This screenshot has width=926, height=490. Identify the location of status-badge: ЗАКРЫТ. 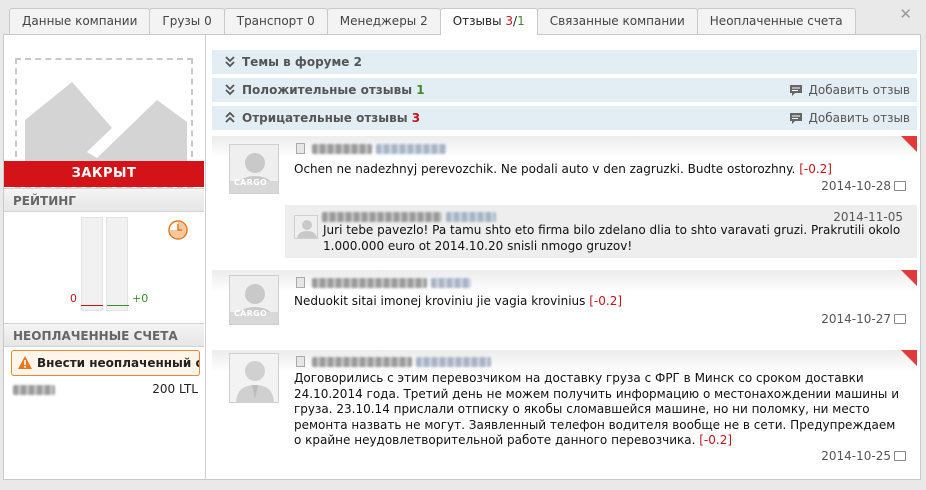
(104, 174).